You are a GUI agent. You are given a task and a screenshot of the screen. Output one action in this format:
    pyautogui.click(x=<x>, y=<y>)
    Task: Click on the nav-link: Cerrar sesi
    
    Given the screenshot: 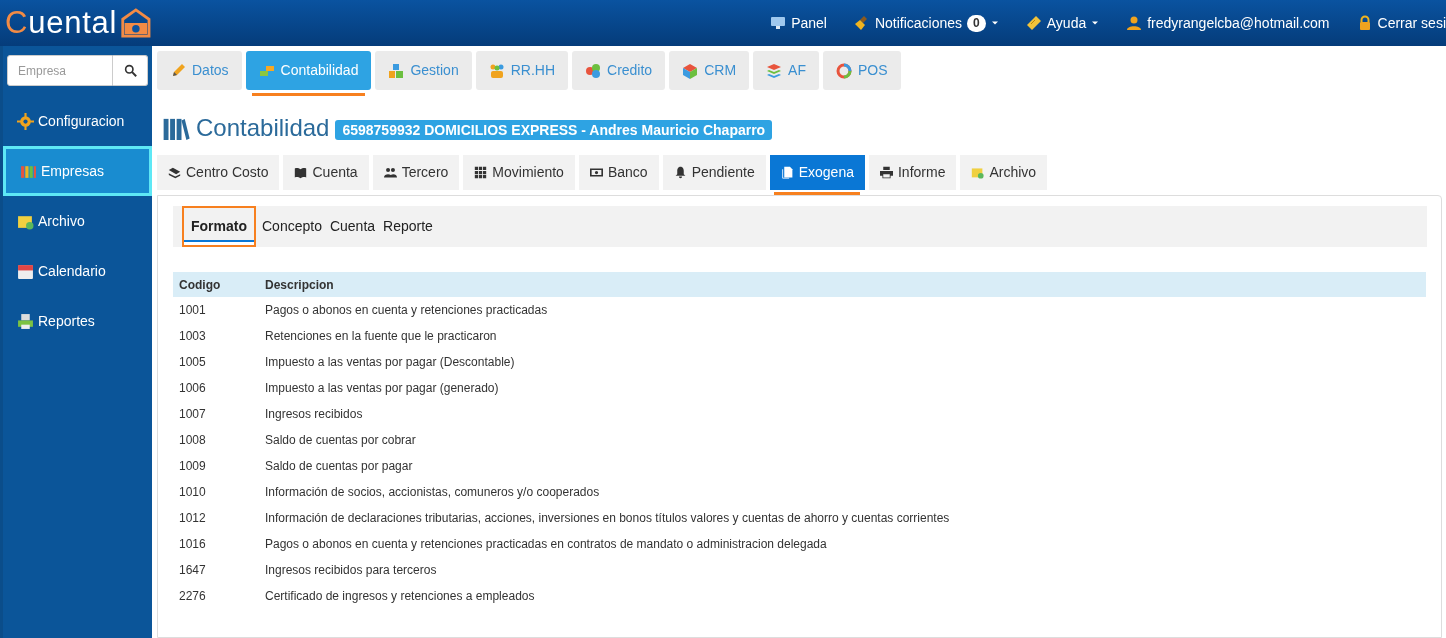 What is the action you would take?
    pyautogui.click(x=1401, y=23)
    